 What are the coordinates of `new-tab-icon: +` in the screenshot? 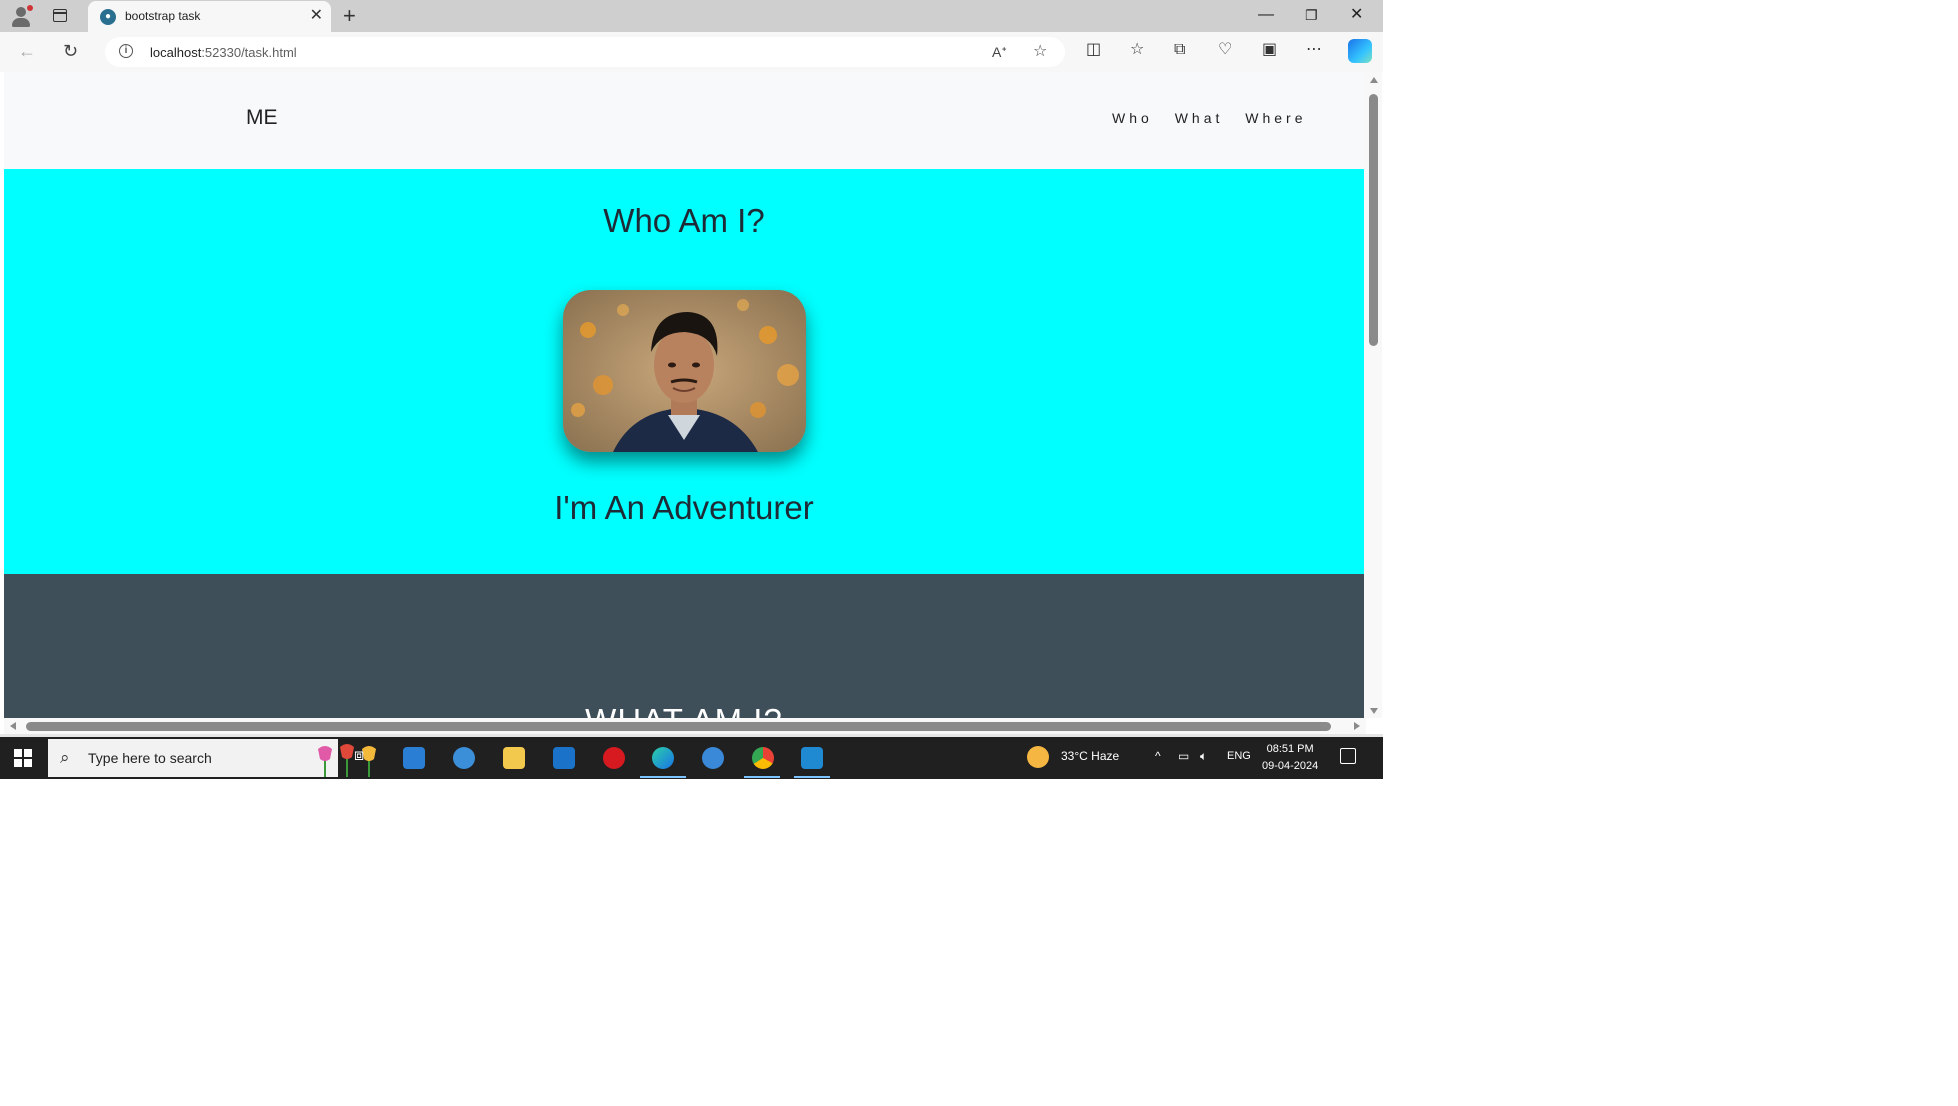 It's located at (349, 16).